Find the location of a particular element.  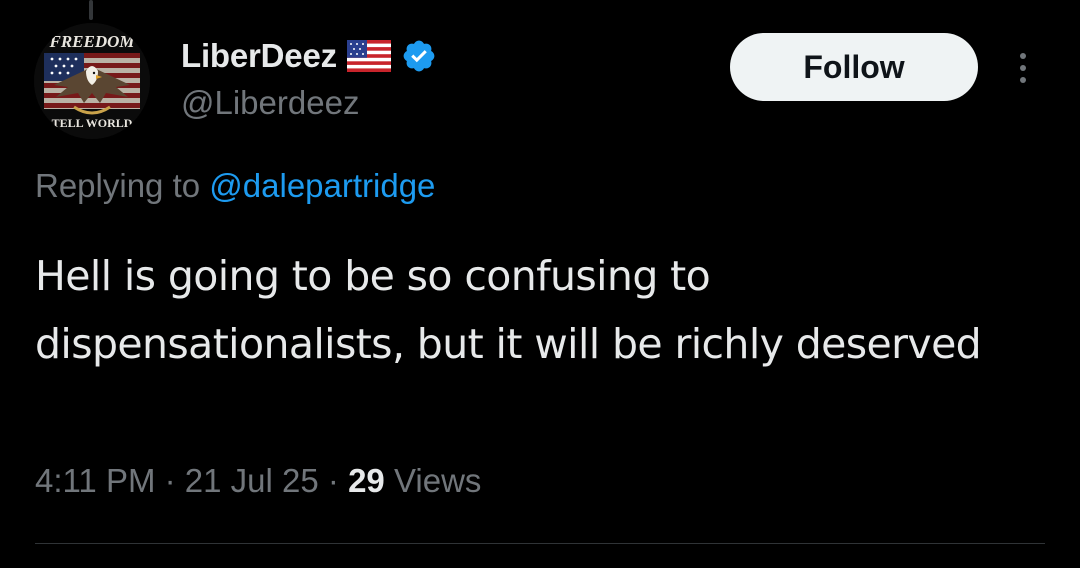

display-name: LiberDeez is located at coordinates (259, 56).